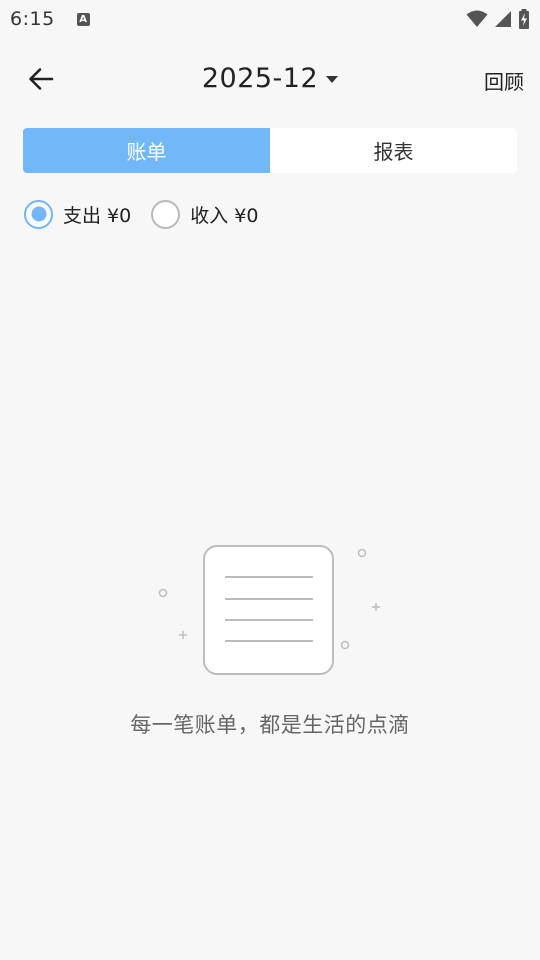 This screenshot has width=540, height=960. I want to click on wifi-icon, so click(477, 18).